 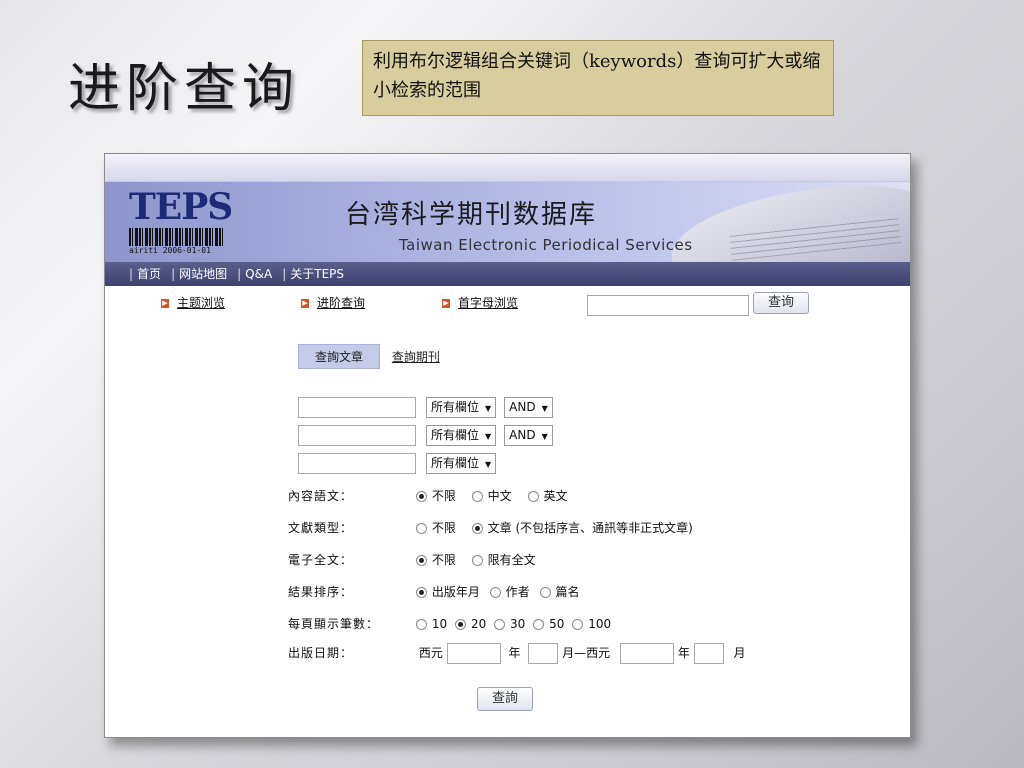 I want to click on note-box: 利用布尔逻辑组合关键词（keywords）查询可扩大或缩小检索的范围, so click(x=598, y=78).